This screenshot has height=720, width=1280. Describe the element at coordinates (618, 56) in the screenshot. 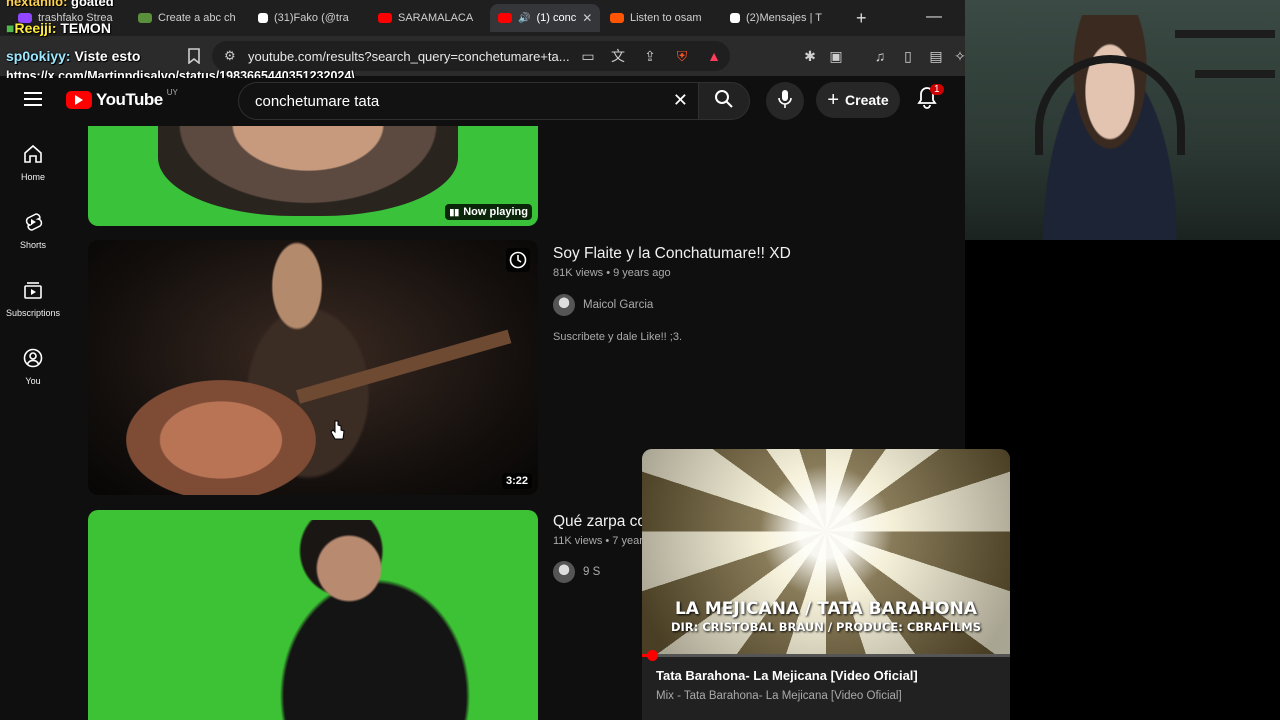

I see `translate-icon: 文` at that location.